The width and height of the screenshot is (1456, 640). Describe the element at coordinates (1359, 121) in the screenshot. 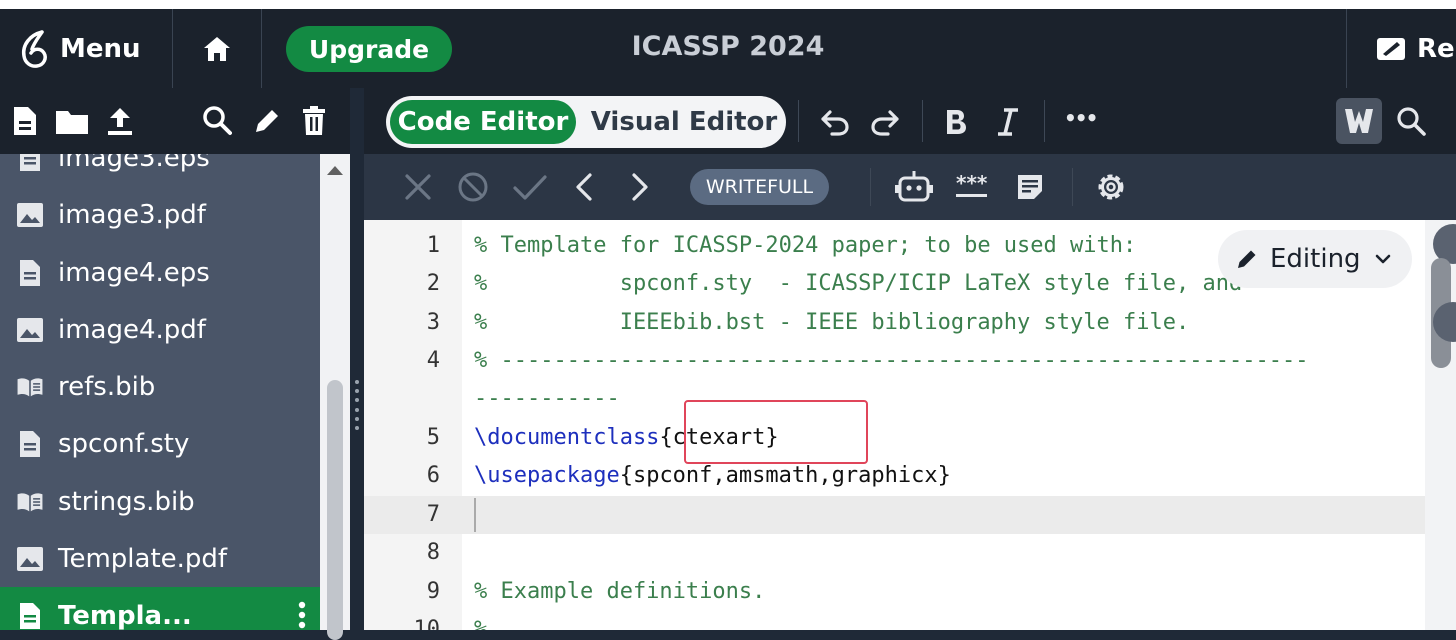

I see `writefull-toggle-button` at that location.